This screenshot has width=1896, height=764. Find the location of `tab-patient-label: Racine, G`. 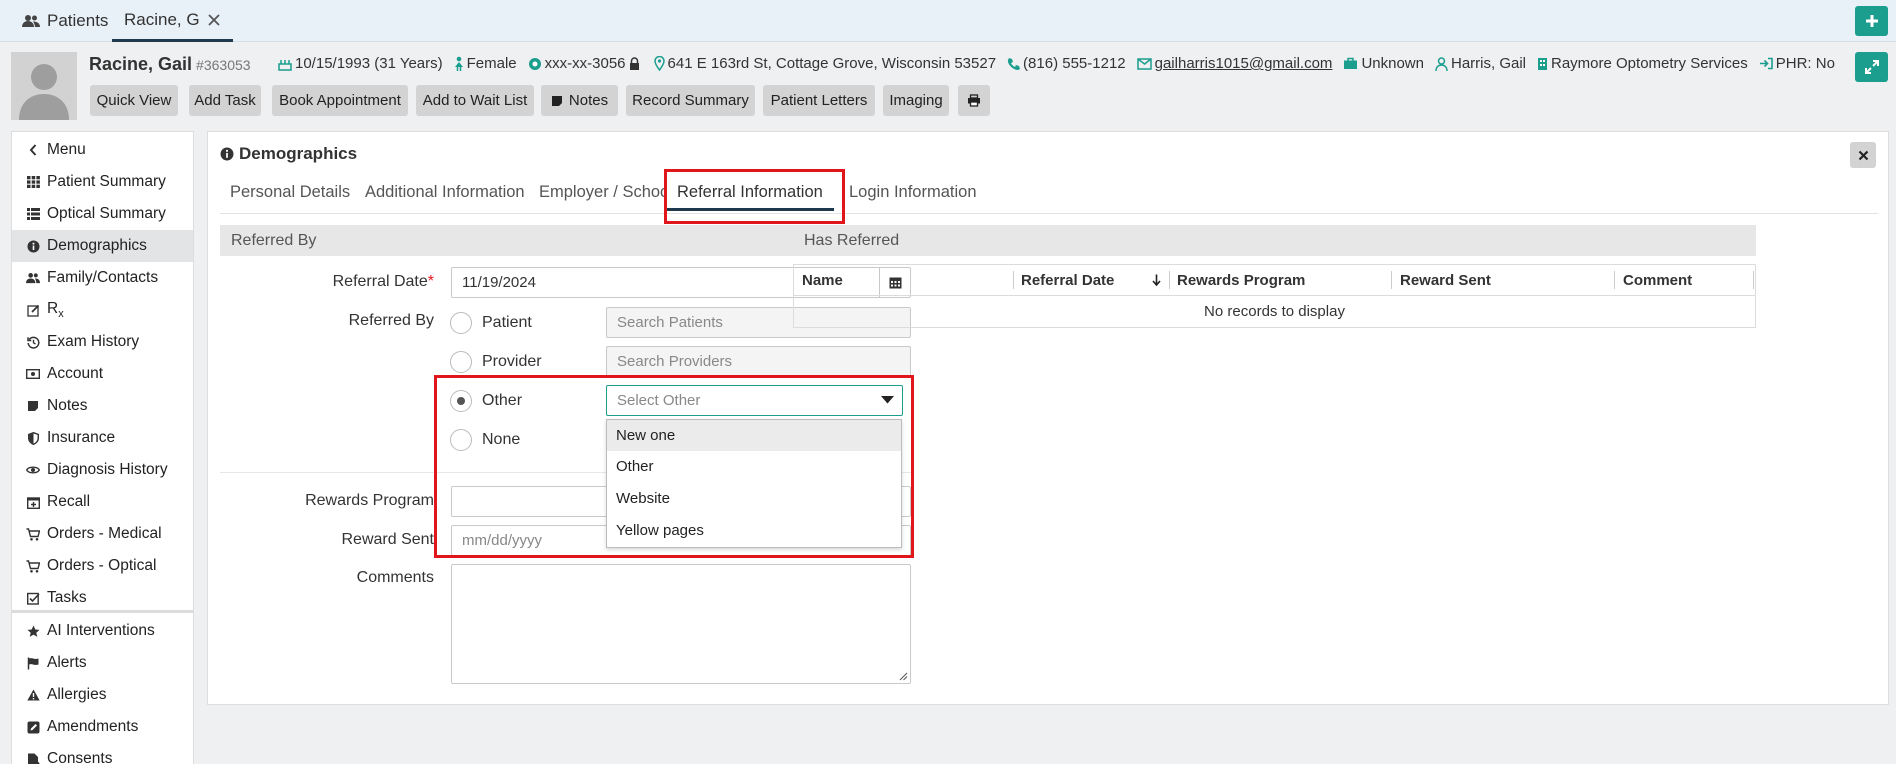

tab-patient-label: Racine, G is located at coordinates (162, 19).